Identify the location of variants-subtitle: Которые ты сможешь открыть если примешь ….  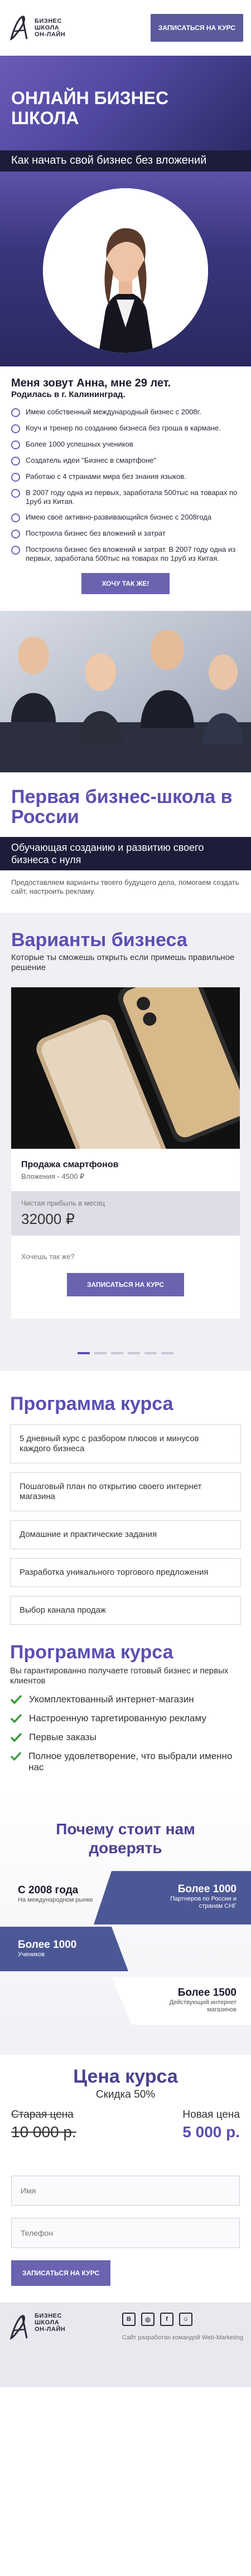
(123, 962).